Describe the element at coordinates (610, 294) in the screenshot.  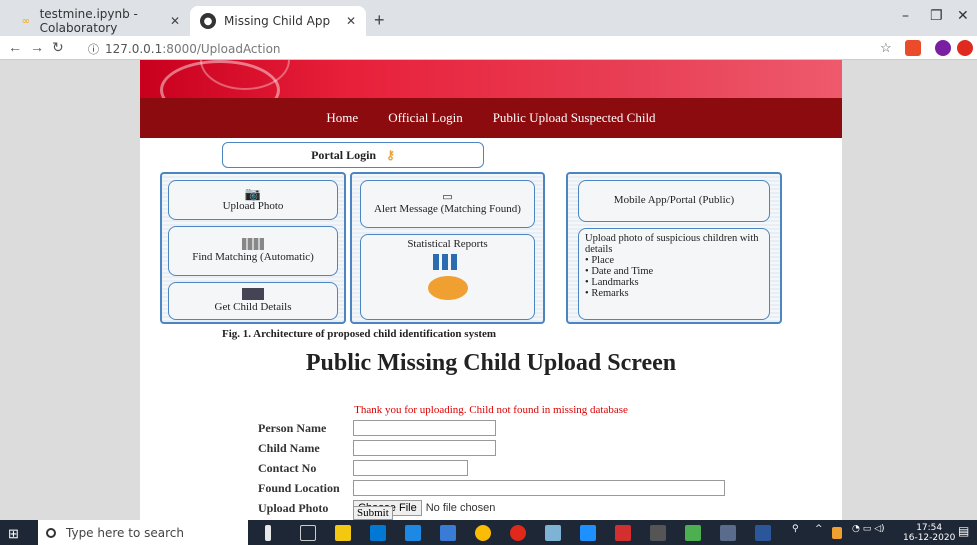
I see `detail-remarks: Remarks` at that location.